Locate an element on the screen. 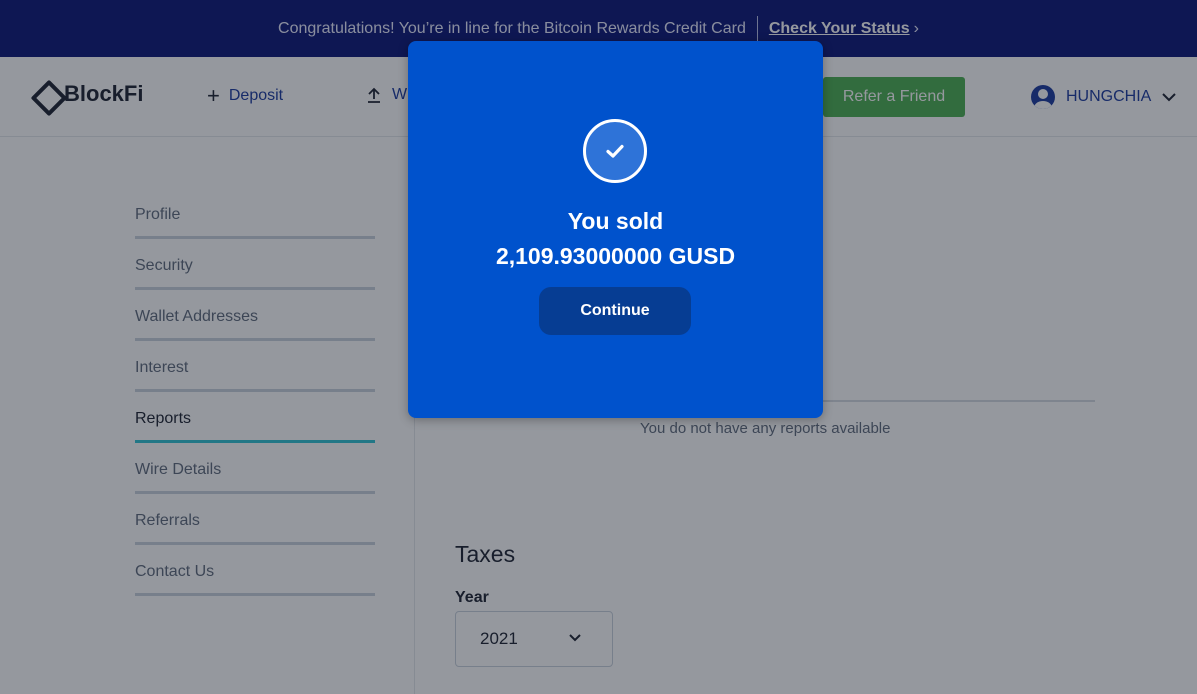 This screenshot has height=694, width=1197. success-badge is located at coordinates (615, 151).